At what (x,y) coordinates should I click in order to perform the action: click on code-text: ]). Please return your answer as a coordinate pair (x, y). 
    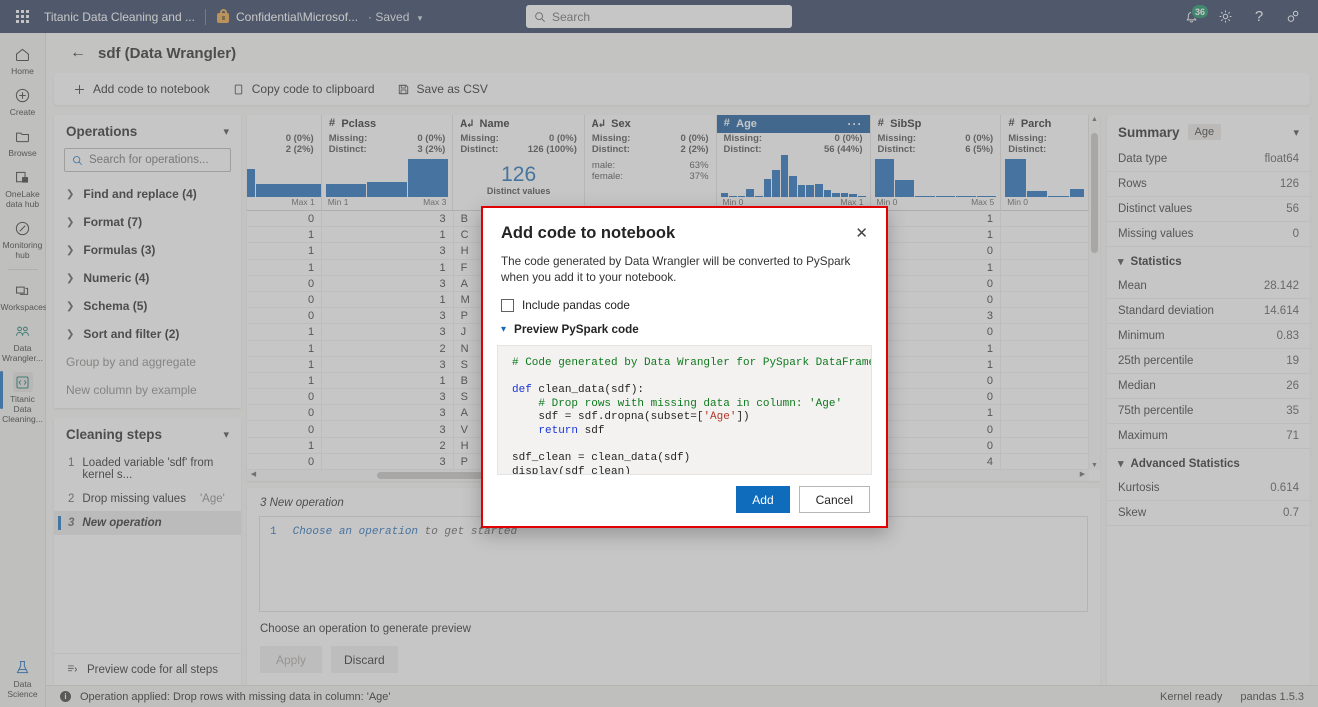
    Looking at the image, I should click on (743, 417).